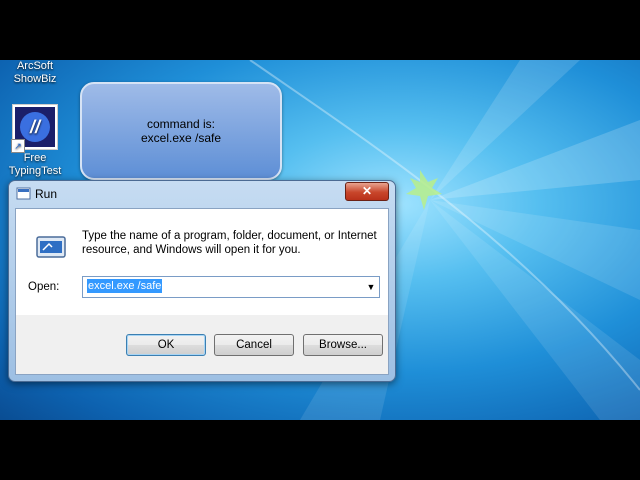 The height and width of the screenshot is (480, 640). Describe the element at coordinates (166, 345) in the screenshot. I see `ok-button: OK` at that location.